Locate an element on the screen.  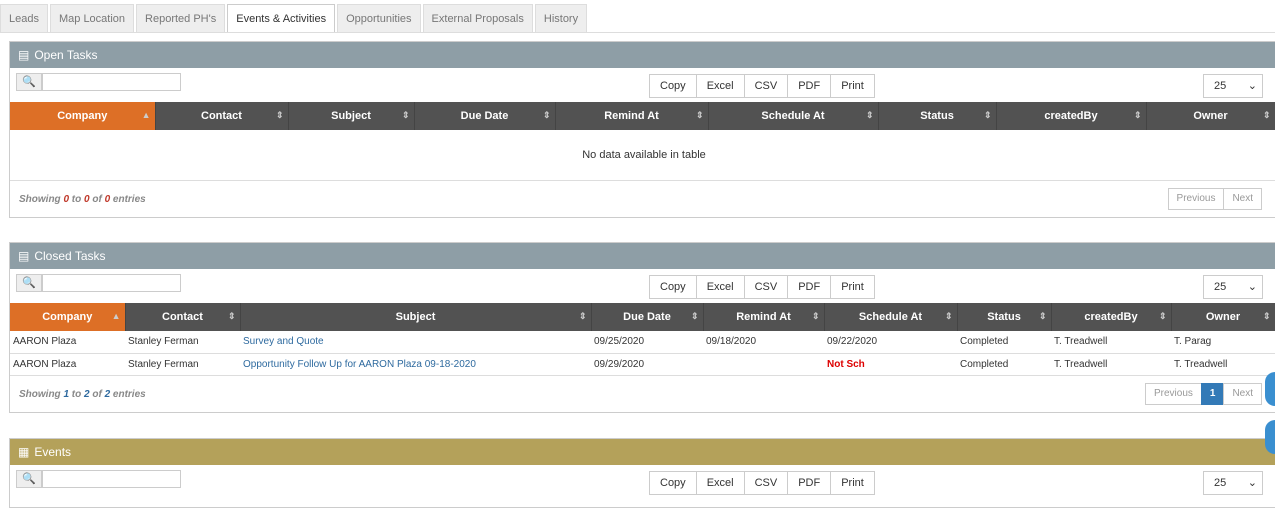
page-button-1: 1 is located at coordinates (1212, 393).